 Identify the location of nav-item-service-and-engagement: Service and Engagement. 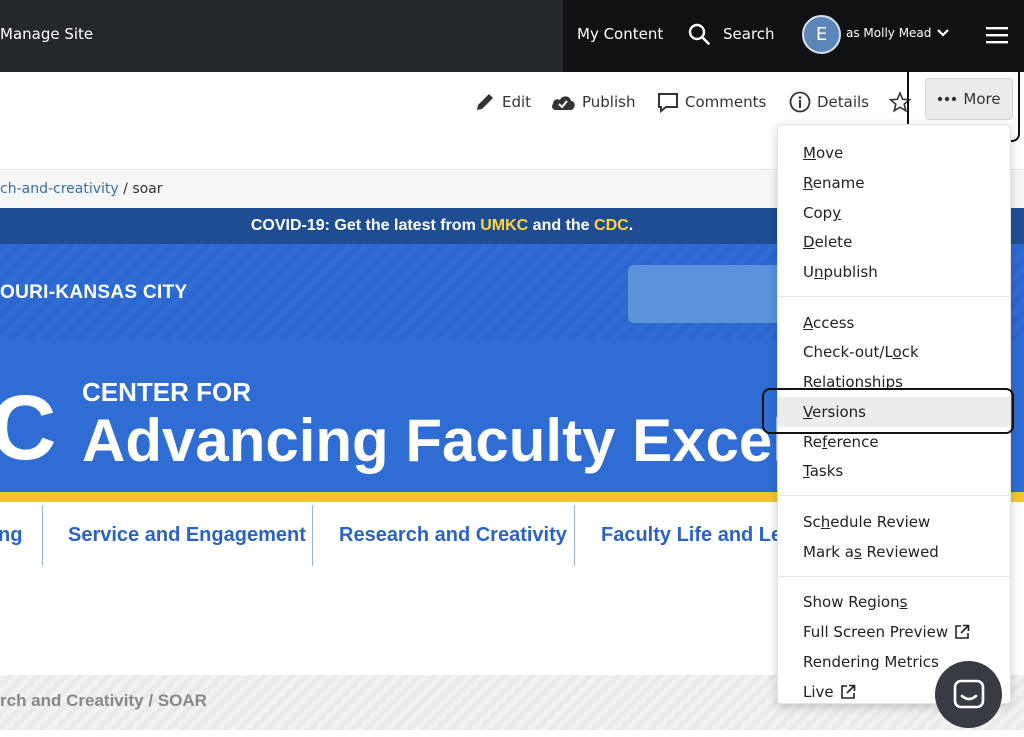
(187, 535).